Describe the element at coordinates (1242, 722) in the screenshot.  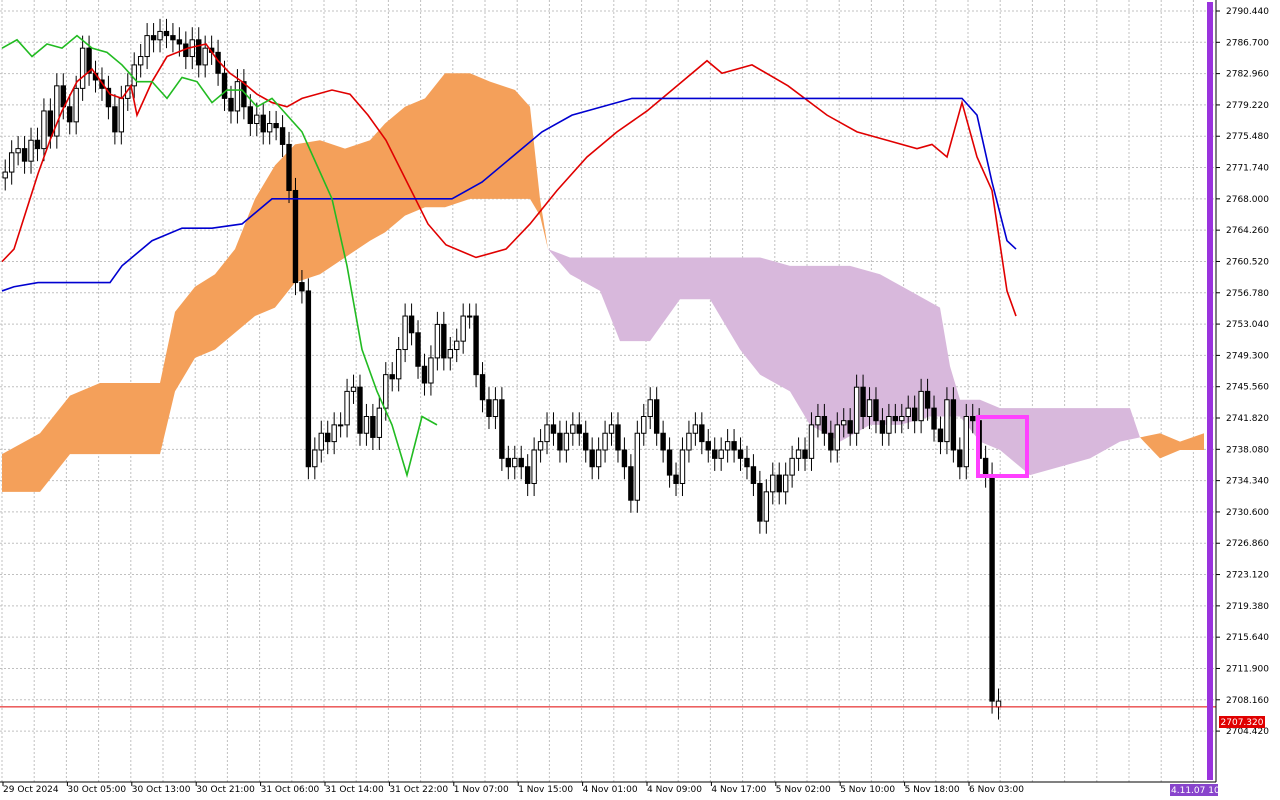
I see `current-price-marker: 2707.320` at that location.